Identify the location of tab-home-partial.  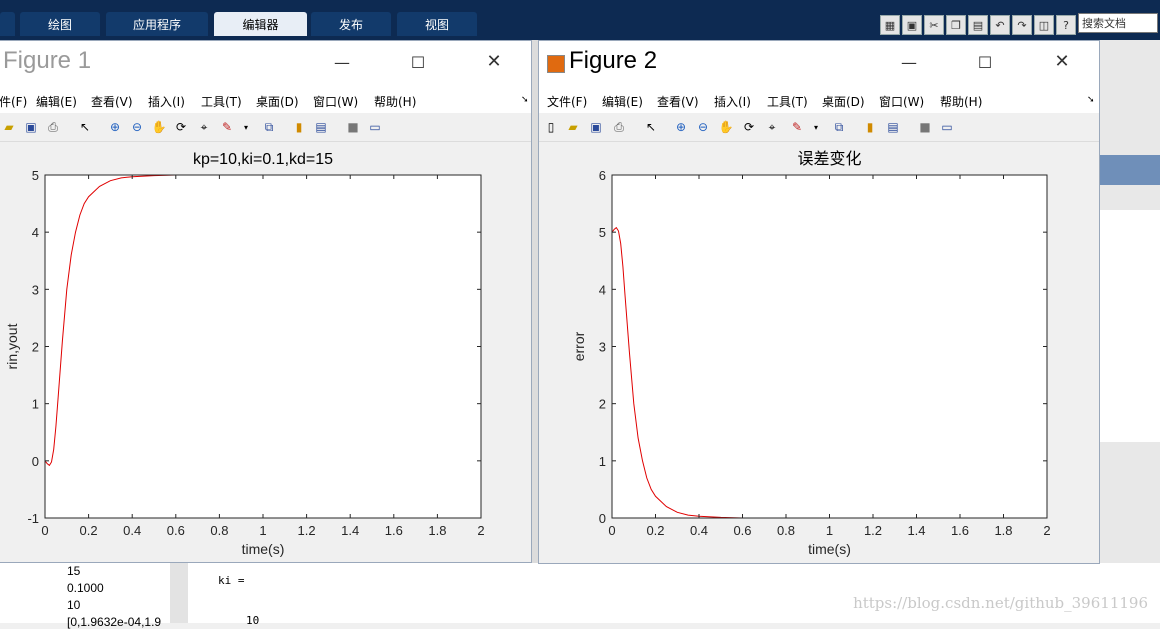
(7, 24).